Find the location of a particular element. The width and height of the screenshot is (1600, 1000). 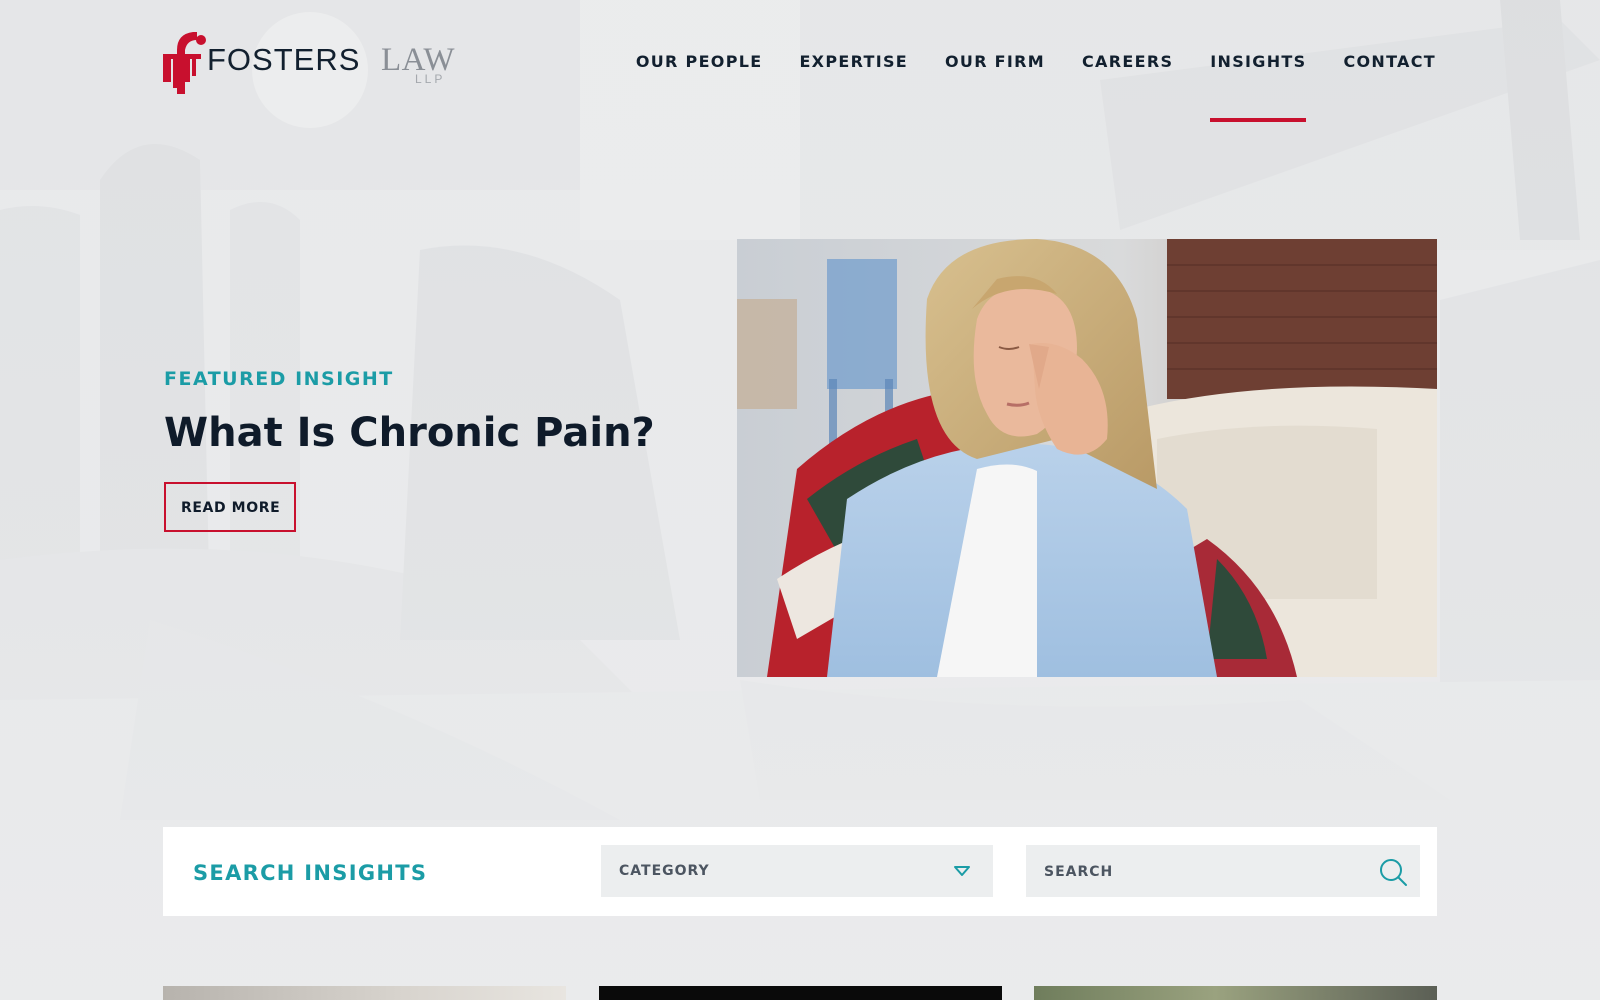

search-insights-bar: SEARCH INSIGHTS CATEGORY is located at coordinates (800, 871).